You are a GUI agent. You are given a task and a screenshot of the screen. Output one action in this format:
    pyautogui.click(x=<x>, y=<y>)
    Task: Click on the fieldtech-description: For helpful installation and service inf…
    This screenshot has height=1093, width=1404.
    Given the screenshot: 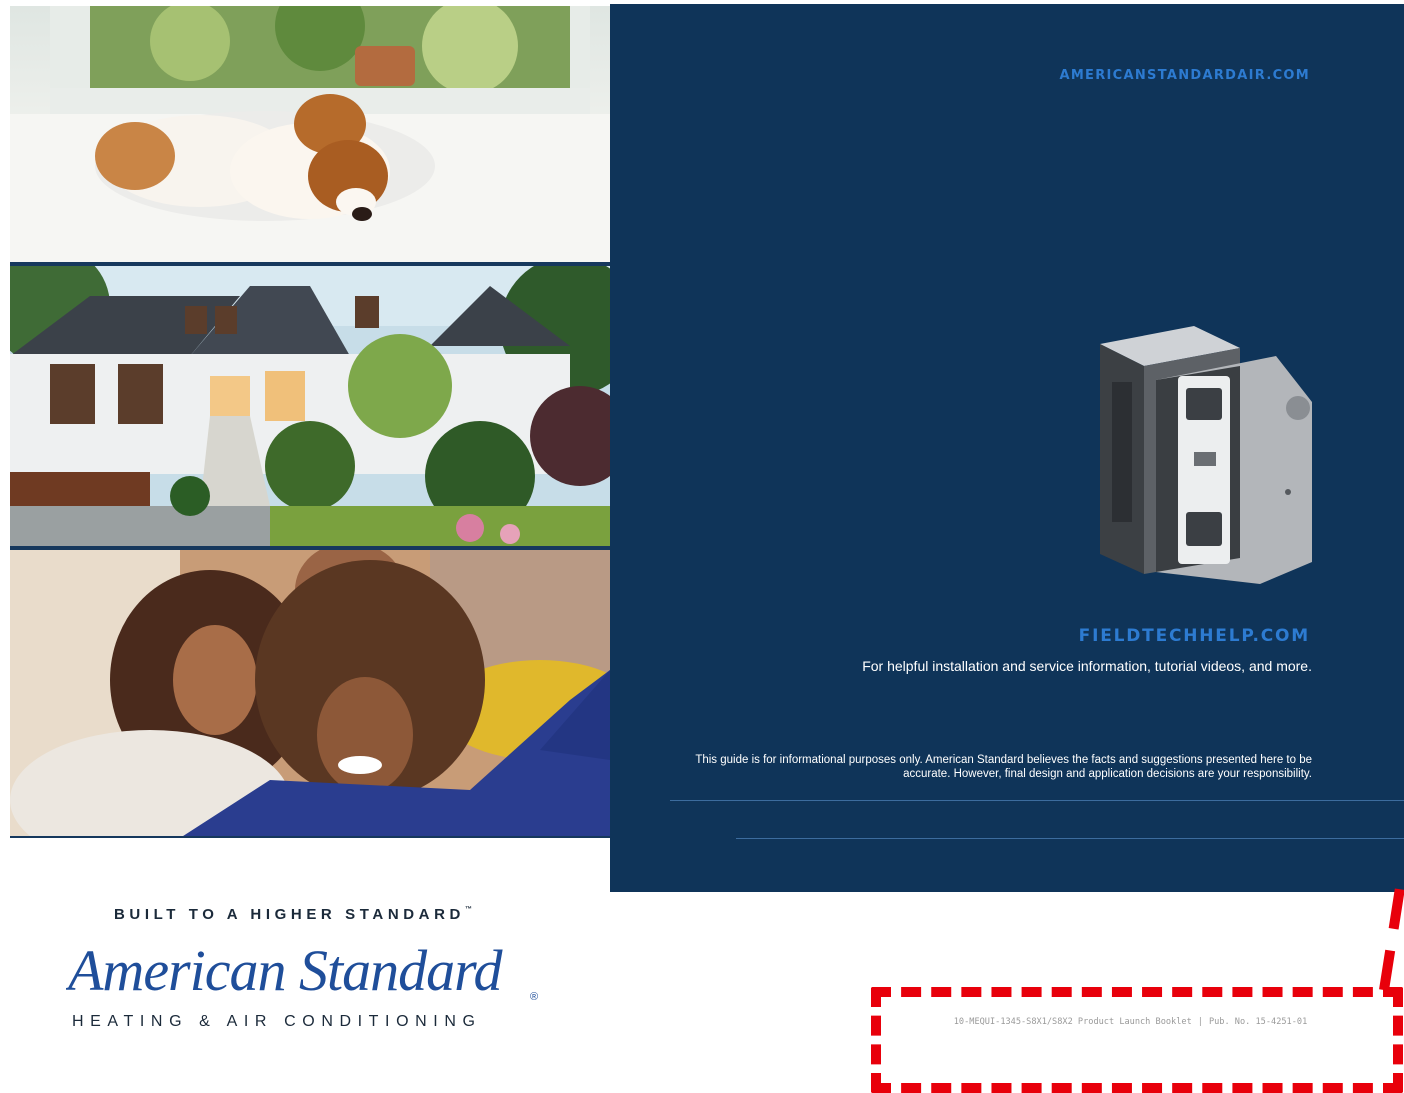 What is the action you would take?
    pyautogui.click(x=1087, y=666)
    